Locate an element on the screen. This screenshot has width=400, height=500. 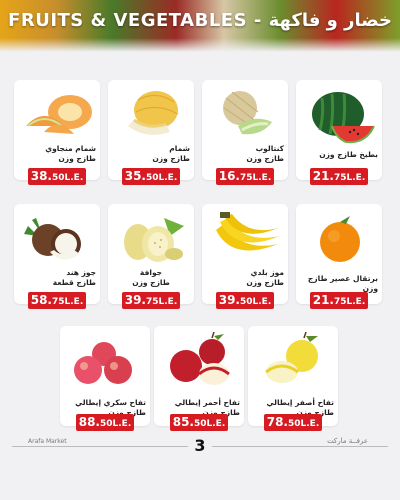
product-name: جوز هند طازج قطعة is located at coordinates (74, 277).